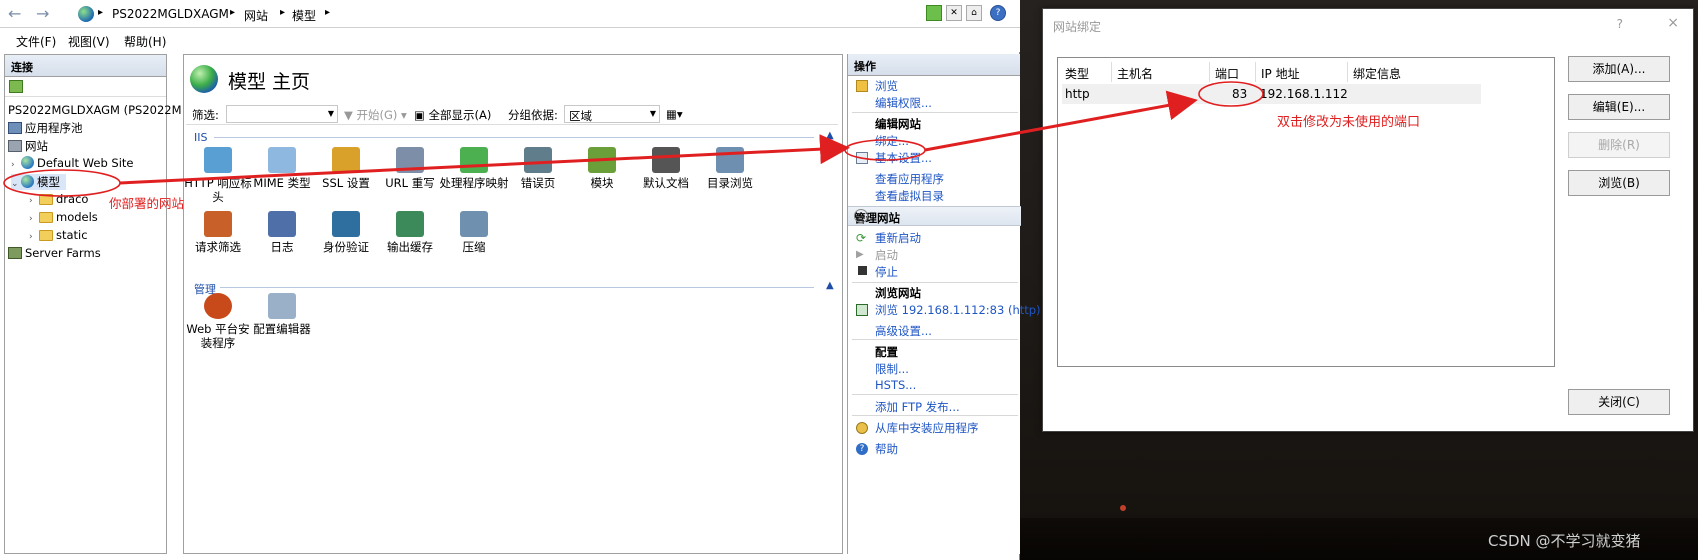 The width and height of the screenshot is (1698, 560). I want to click on feature-url-rewrite: URL 重写, so click(410, 168).